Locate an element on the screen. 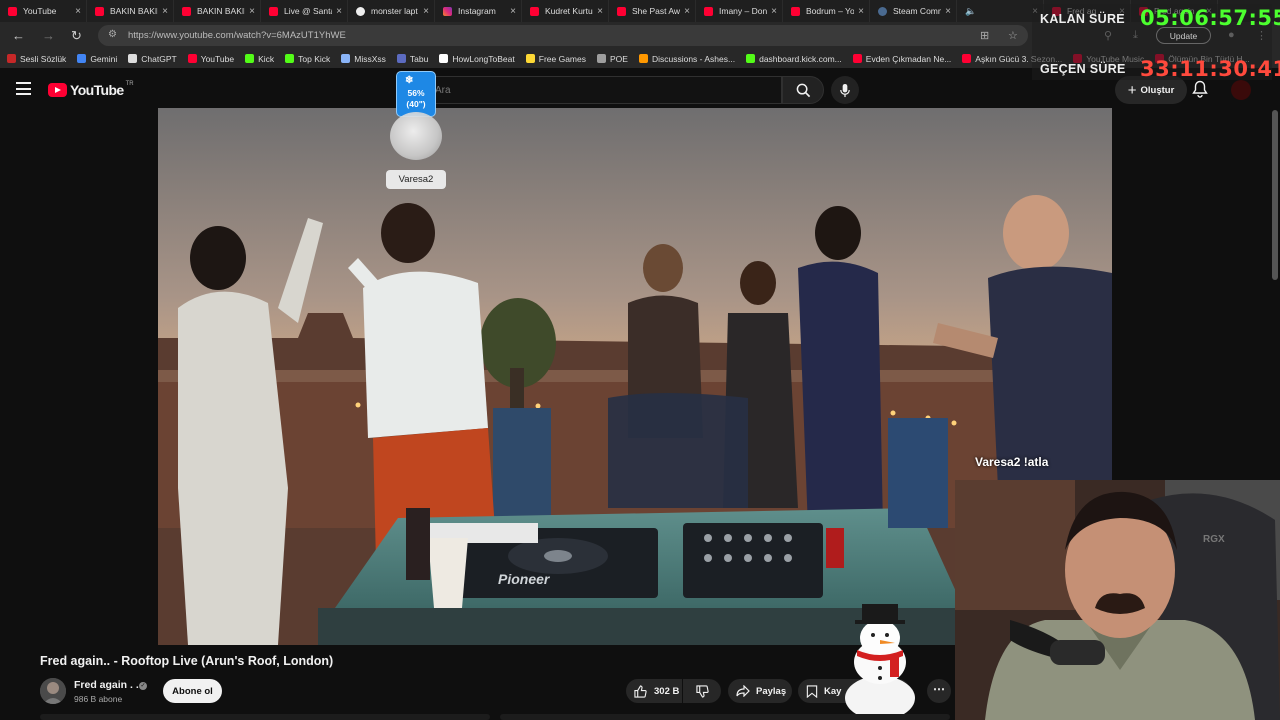  reload-icon: ↻ is located at coordinates (76, 36).